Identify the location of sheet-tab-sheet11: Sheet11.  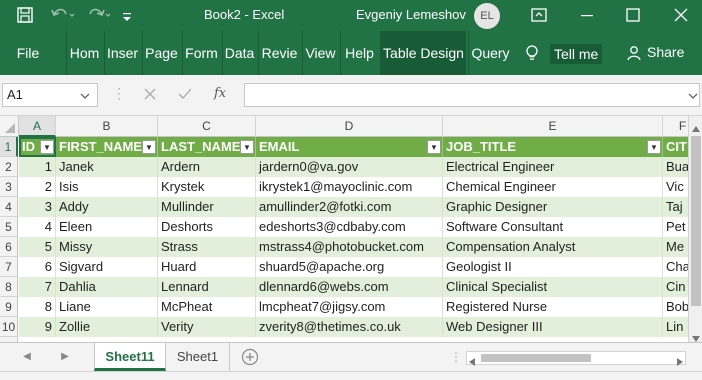
(130, 357).